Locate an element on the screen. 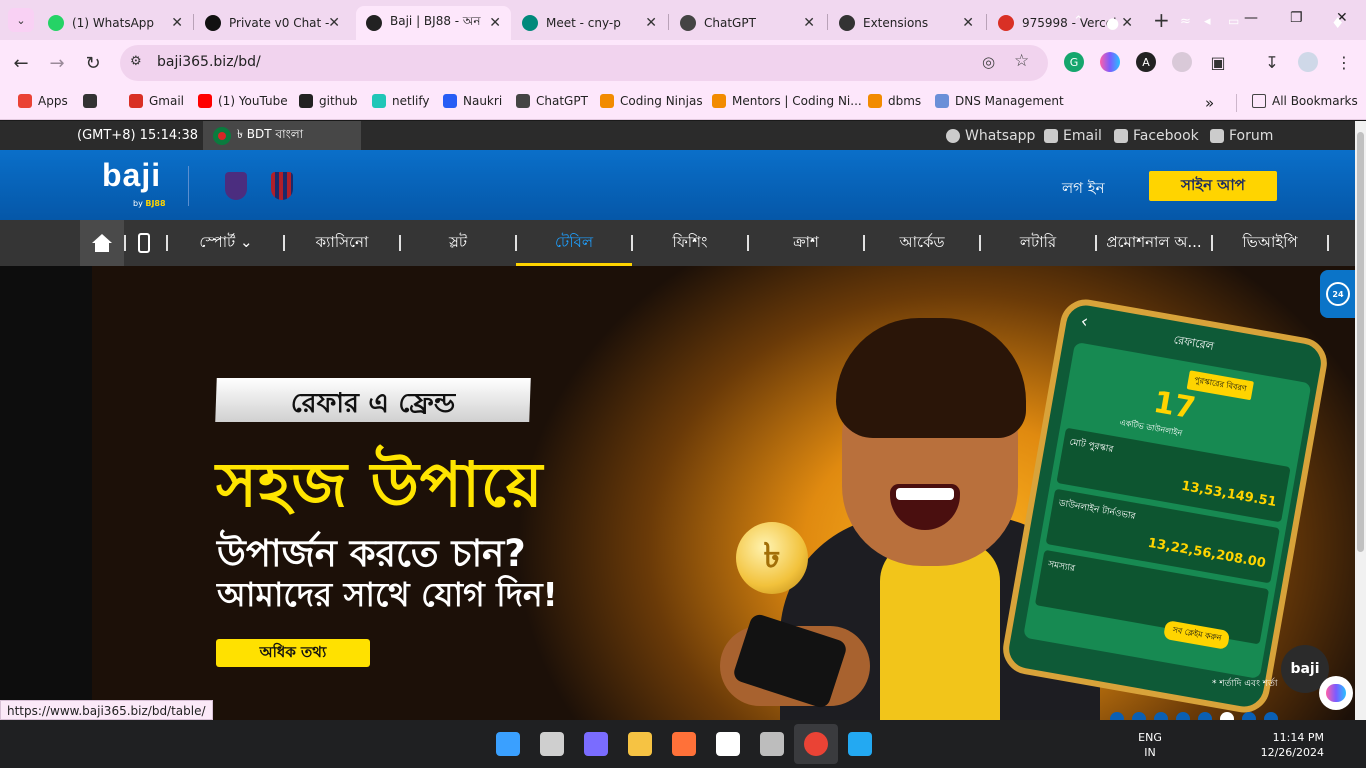 This screenshot has width=1366, height=768. nav-item: টেবিল is located at coordinates (574, 243).